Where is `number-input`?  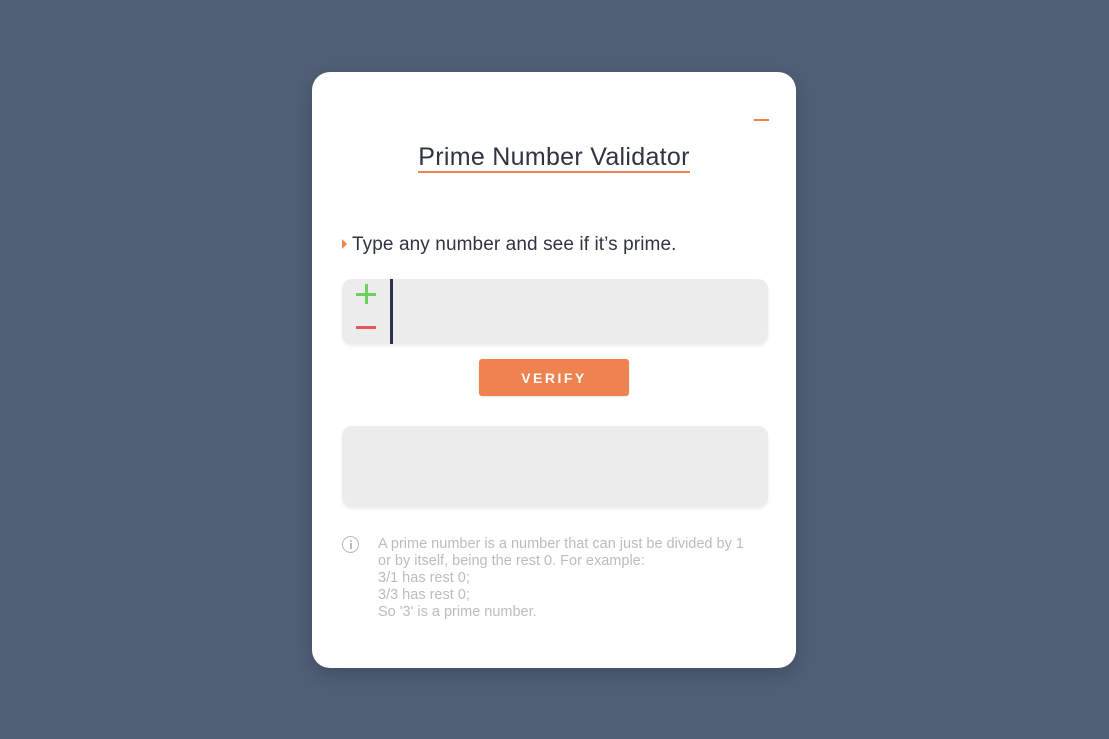
number-input is located at coordinates (579, 311).